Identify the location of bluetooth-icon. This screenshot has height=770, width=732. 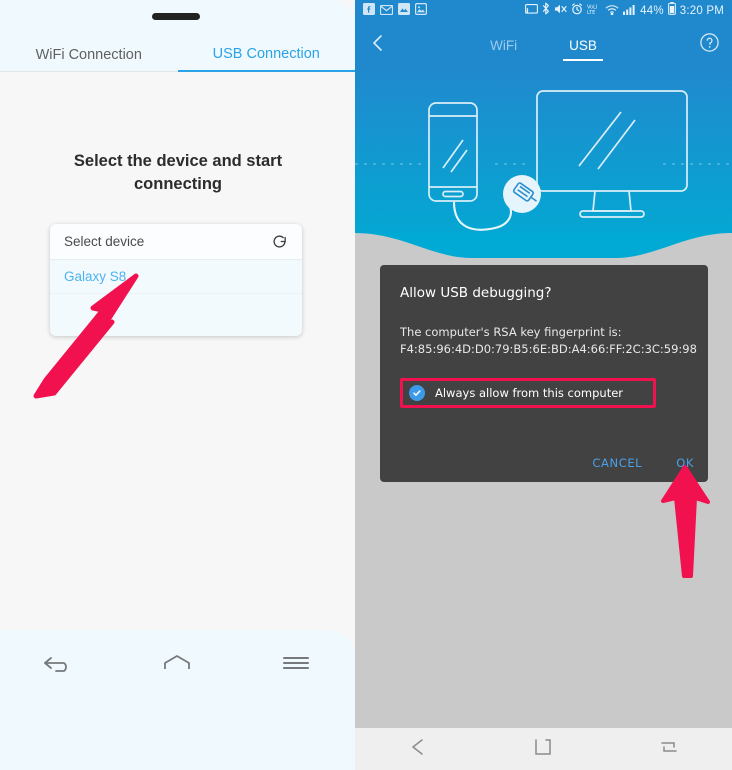
(546, 11).